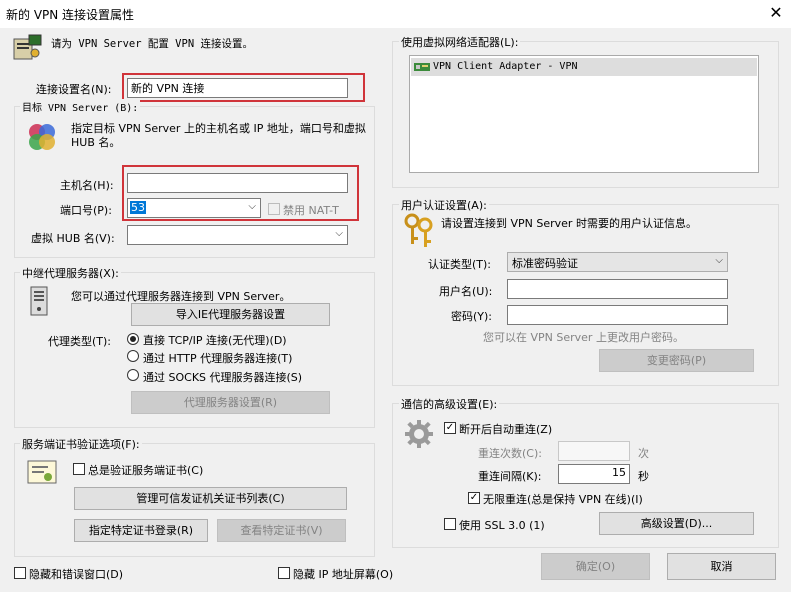 The image size is (791, 592). I want to click on password-label: 密码(Y):, so click(472, 316).